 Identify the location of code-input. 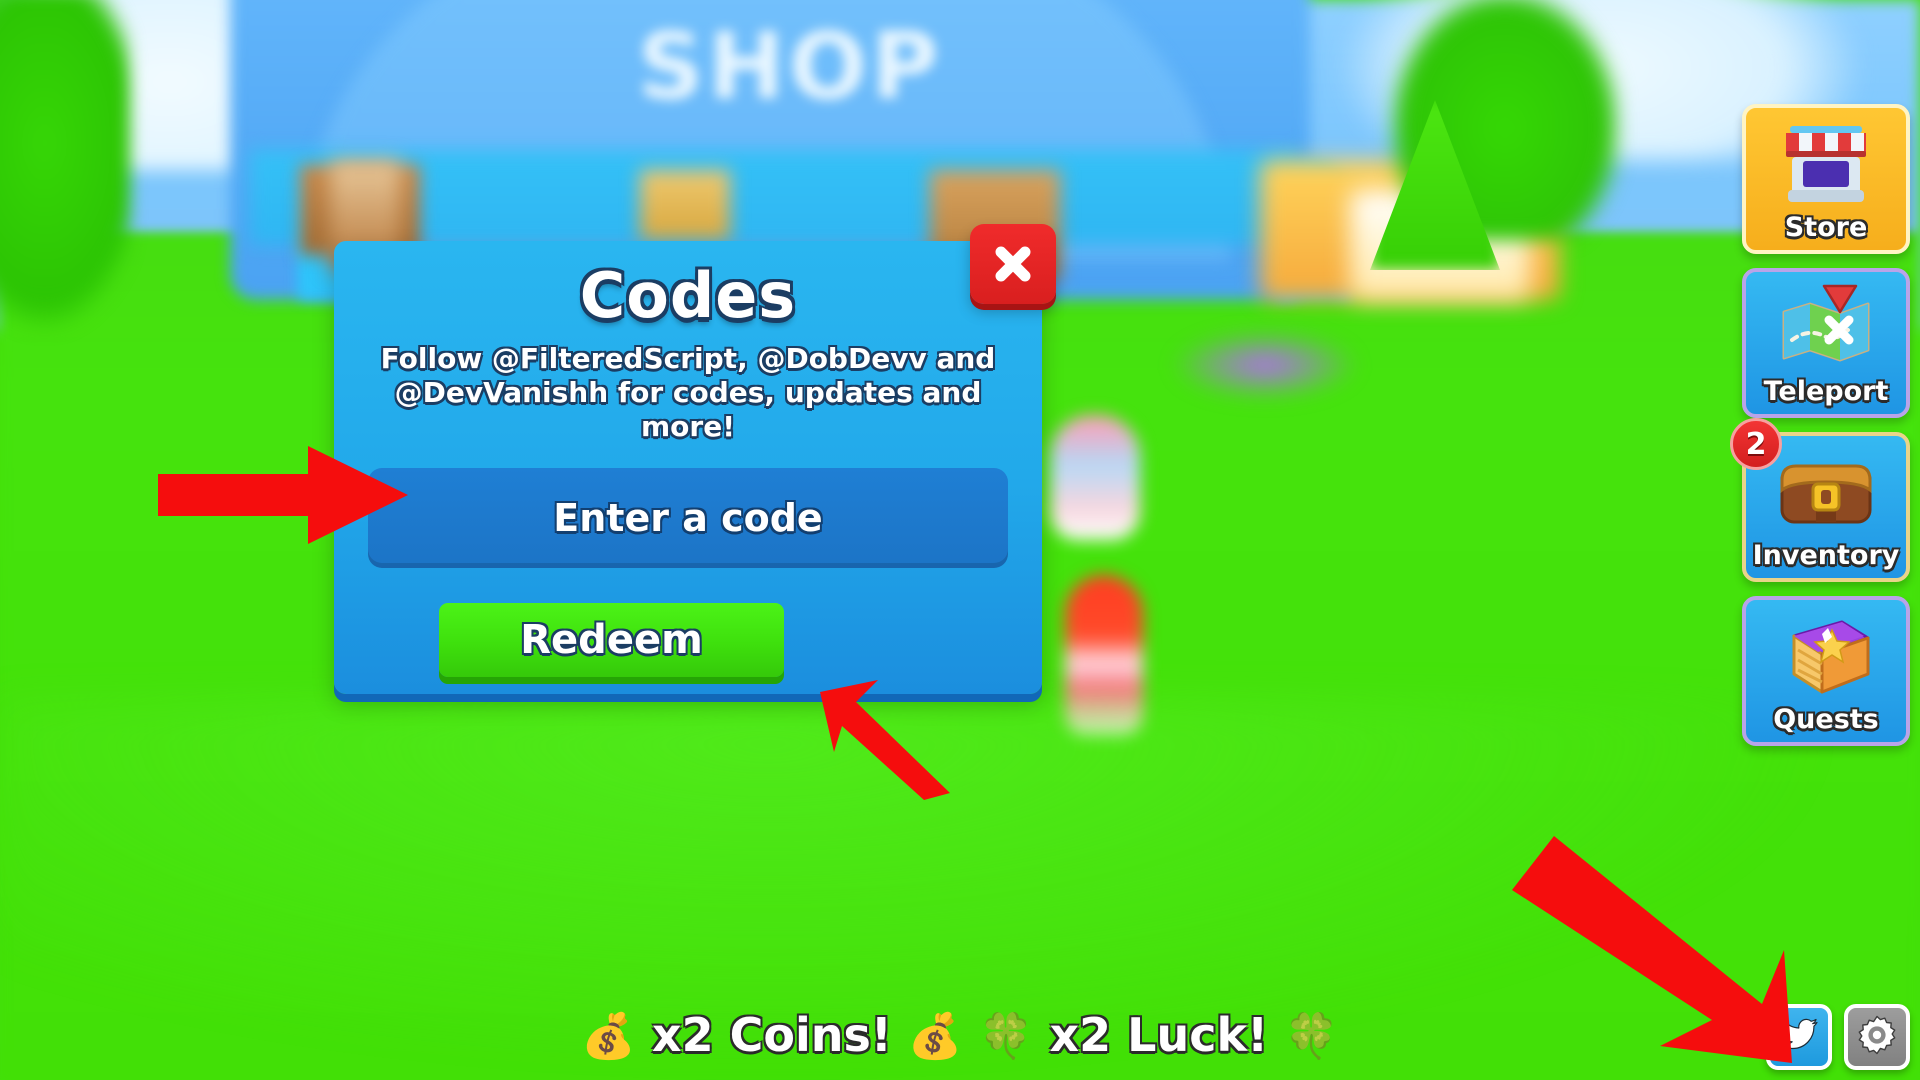
(688, 518).